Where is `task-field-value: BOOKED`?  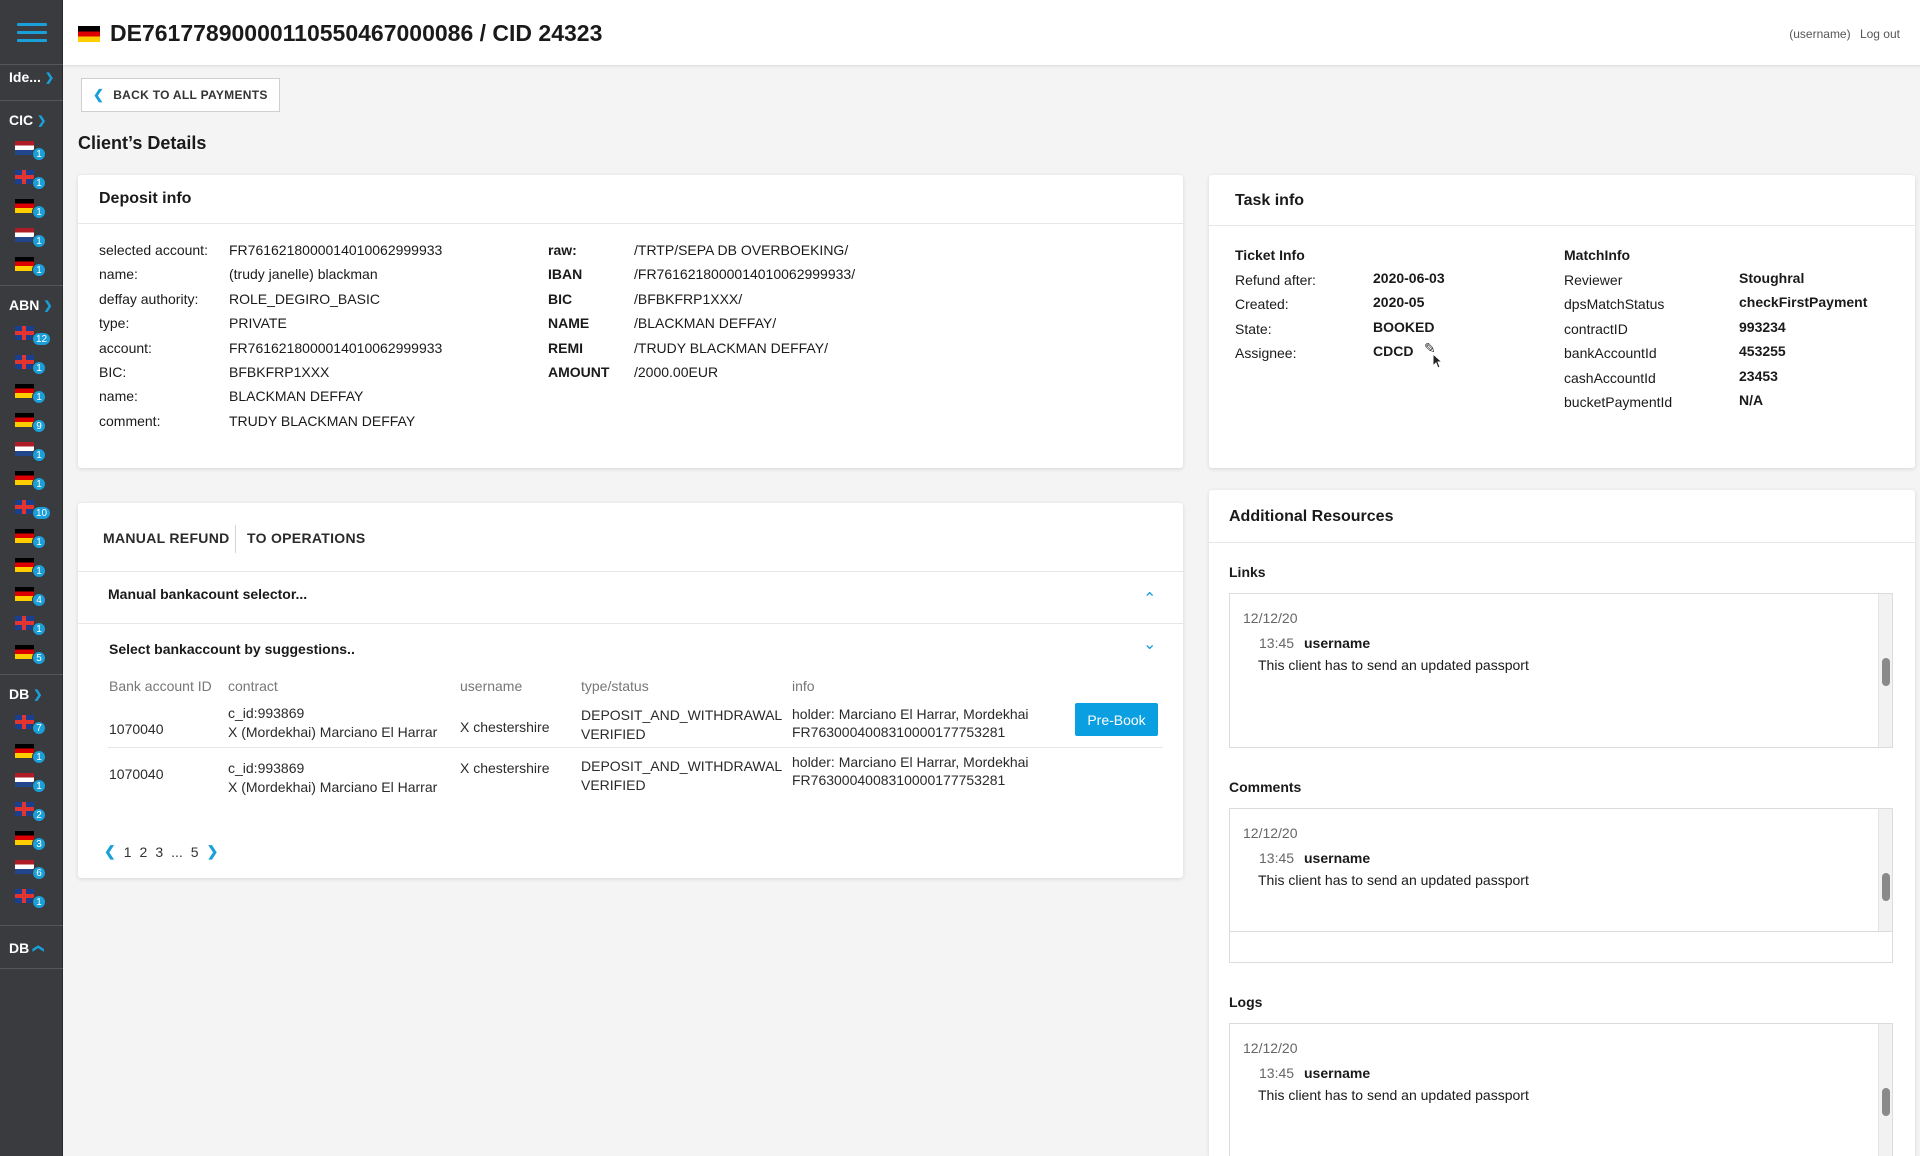
task-field-value: BOOKED is located at coordinates (1404, 326).